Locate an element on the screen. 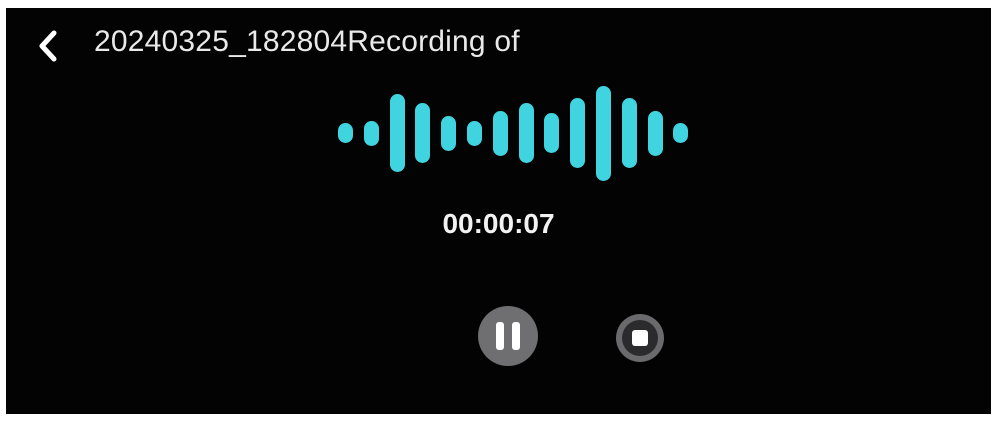 The height and width of the screenshot is (421, 995). back-button is located at coordinates (48, 46).